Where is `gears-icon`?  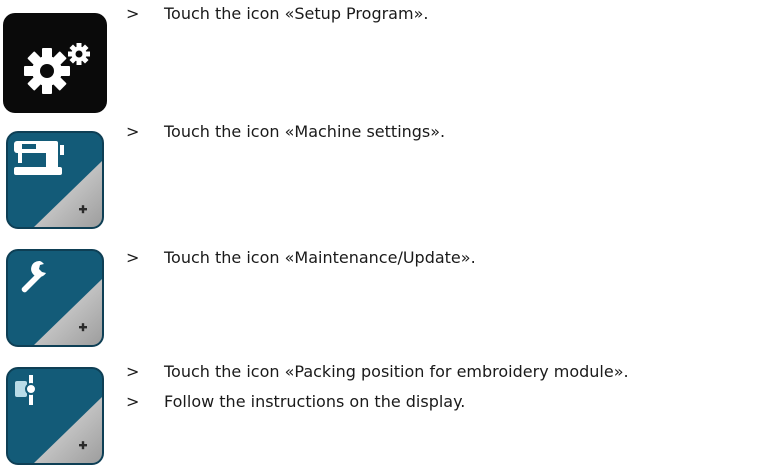
gears-icon is located at coordinates (57, 68).